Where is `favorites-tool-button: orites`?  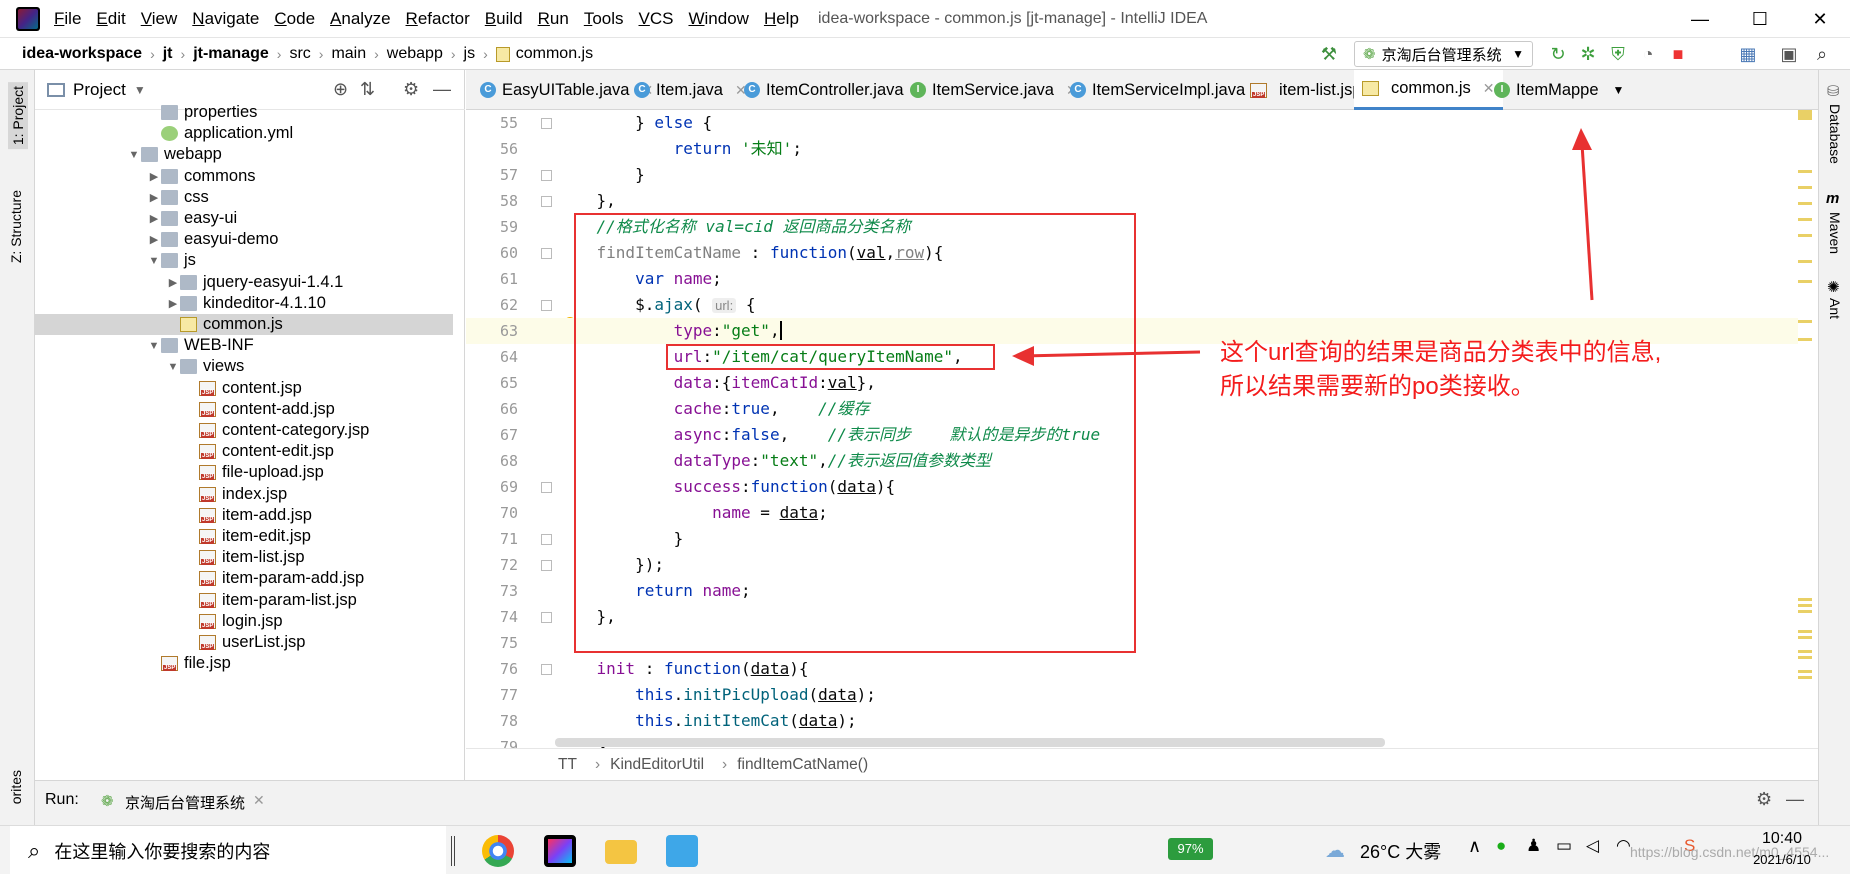
favorites-tool-button: orites is located at coordinates (16, 787).